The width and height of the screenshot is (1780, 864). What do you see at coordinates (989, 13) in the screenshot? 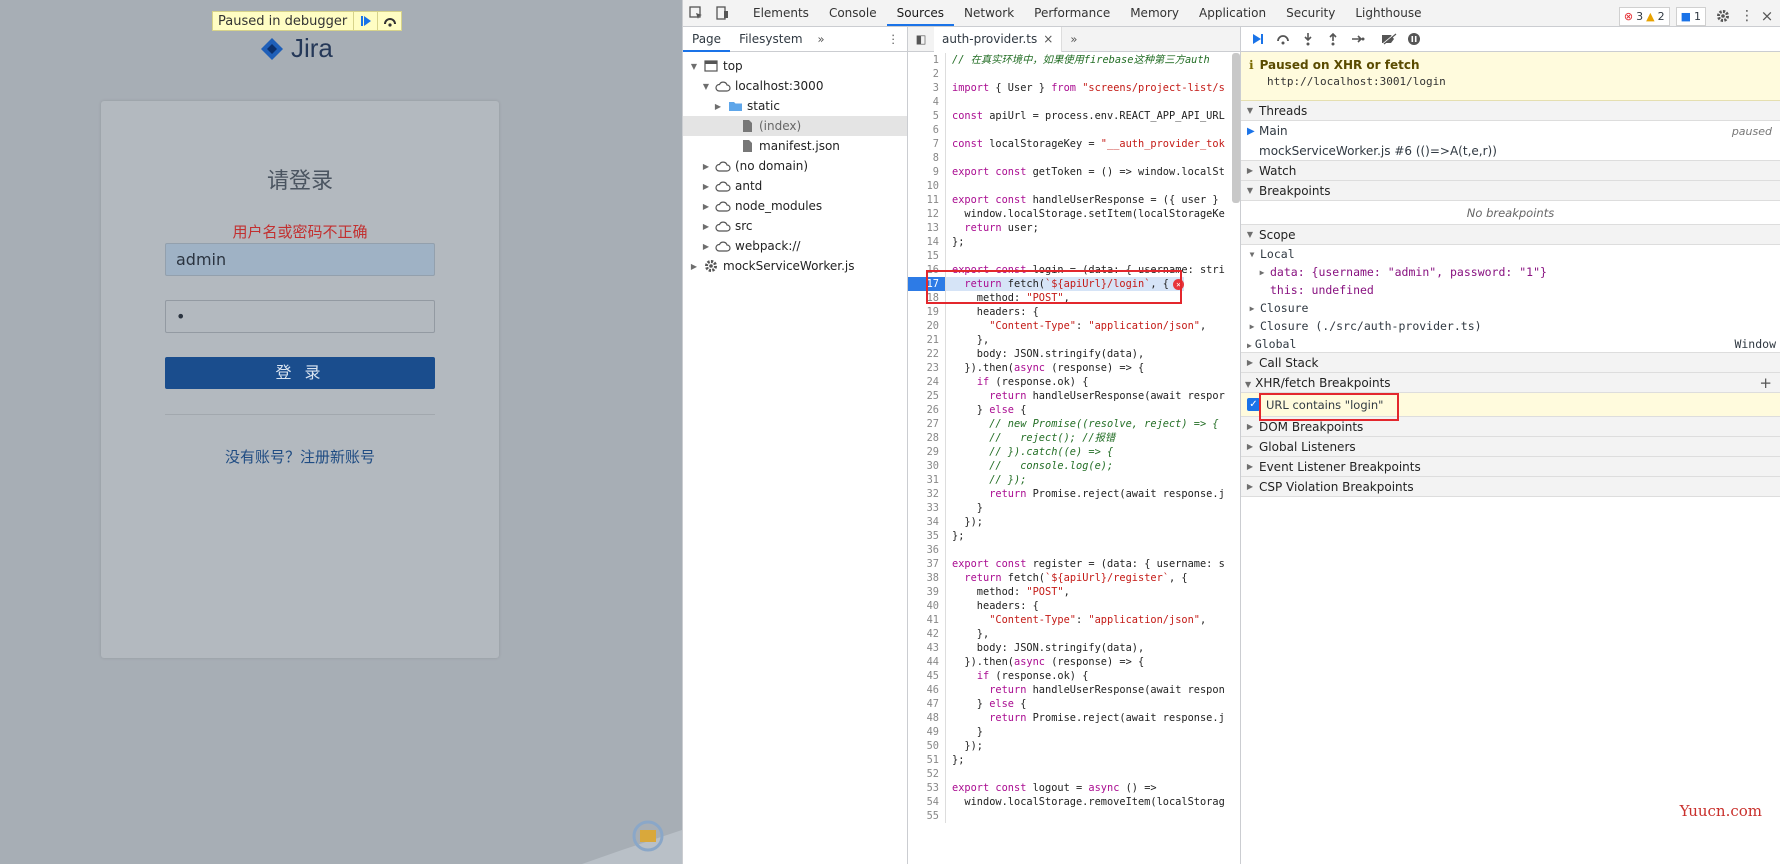
I see `tab-network: Network` at bounding box center [989, 13].